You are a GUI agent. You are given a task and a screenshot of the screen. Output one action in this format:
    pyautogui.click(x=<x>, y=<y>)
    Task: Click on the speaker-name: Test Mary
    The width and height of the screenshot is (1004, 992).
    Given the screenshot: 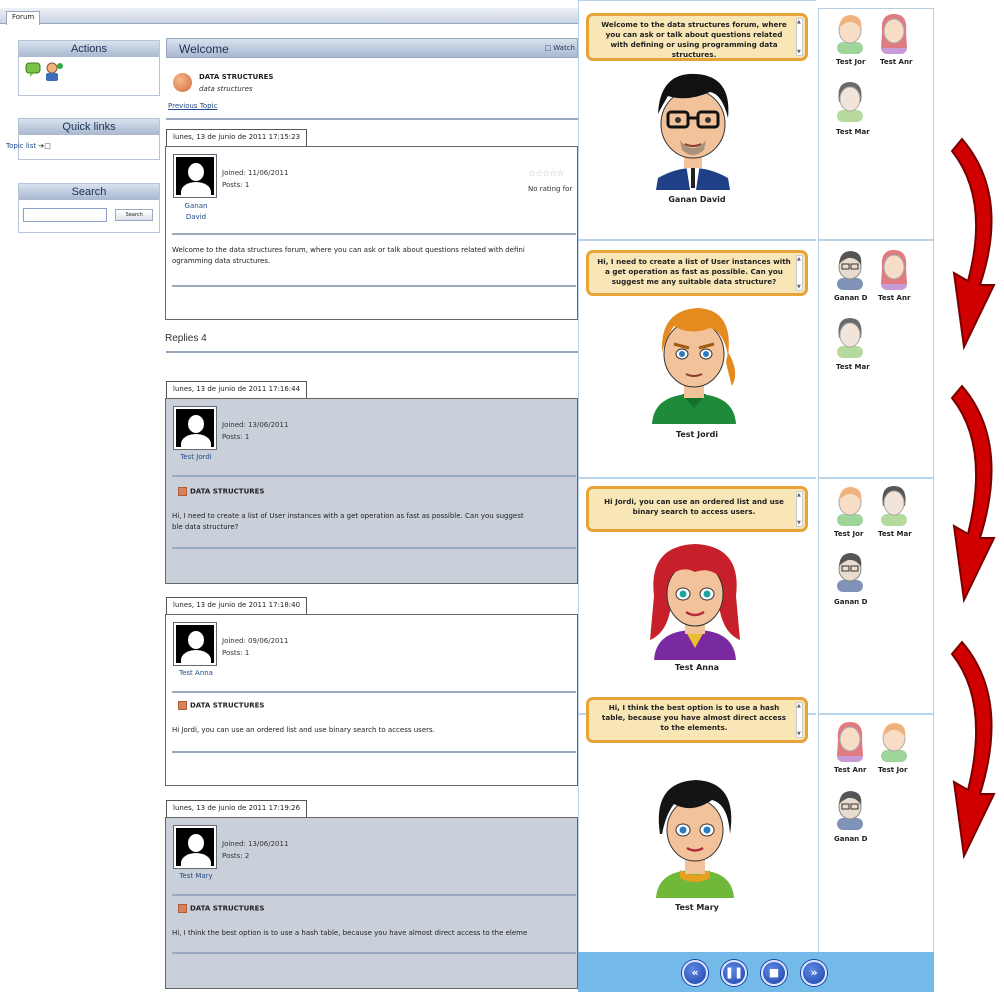 What is the action you would take?
    pyautogui.click(x=697, y=907)
    